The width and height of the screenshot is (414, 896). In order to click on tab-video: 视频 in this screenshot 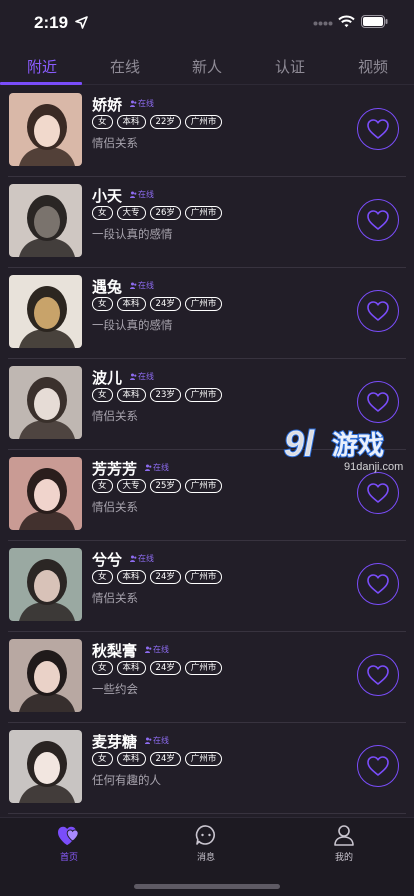, I will do `click(373, 66)`.